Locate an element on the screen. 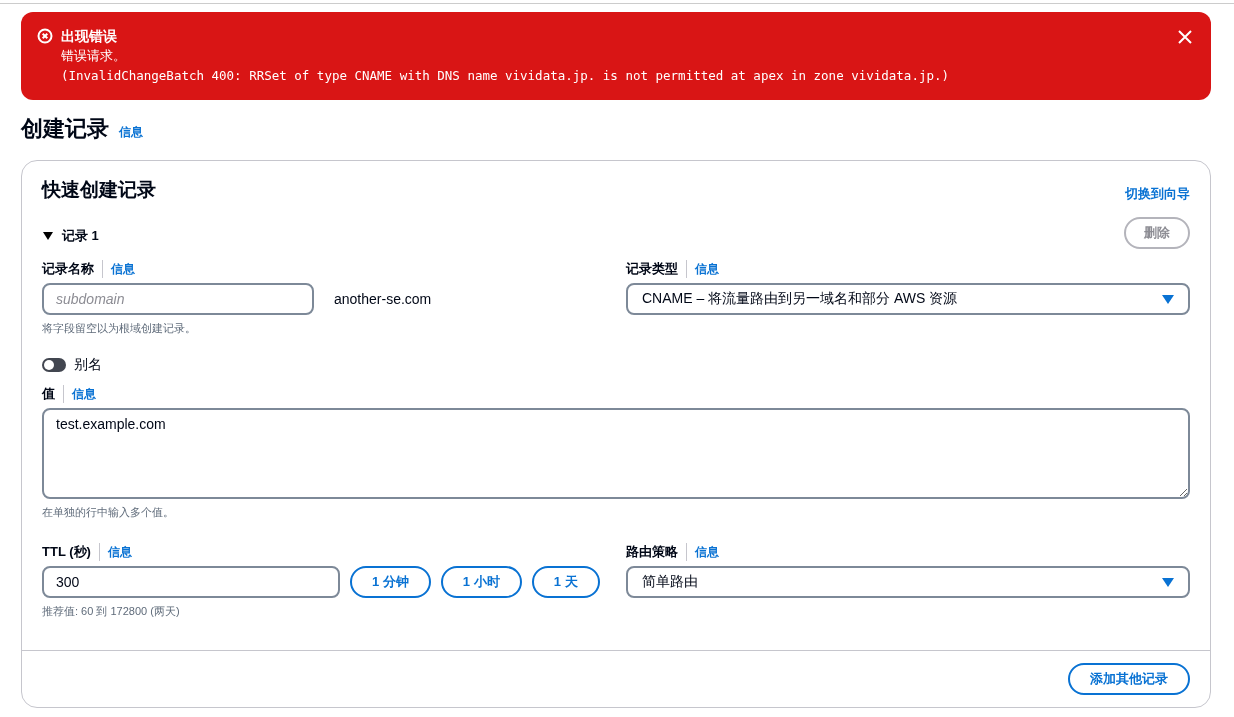 This screenshot has height=717, width=1234. ttl-input: 300 is located at coordinates (191, 582).